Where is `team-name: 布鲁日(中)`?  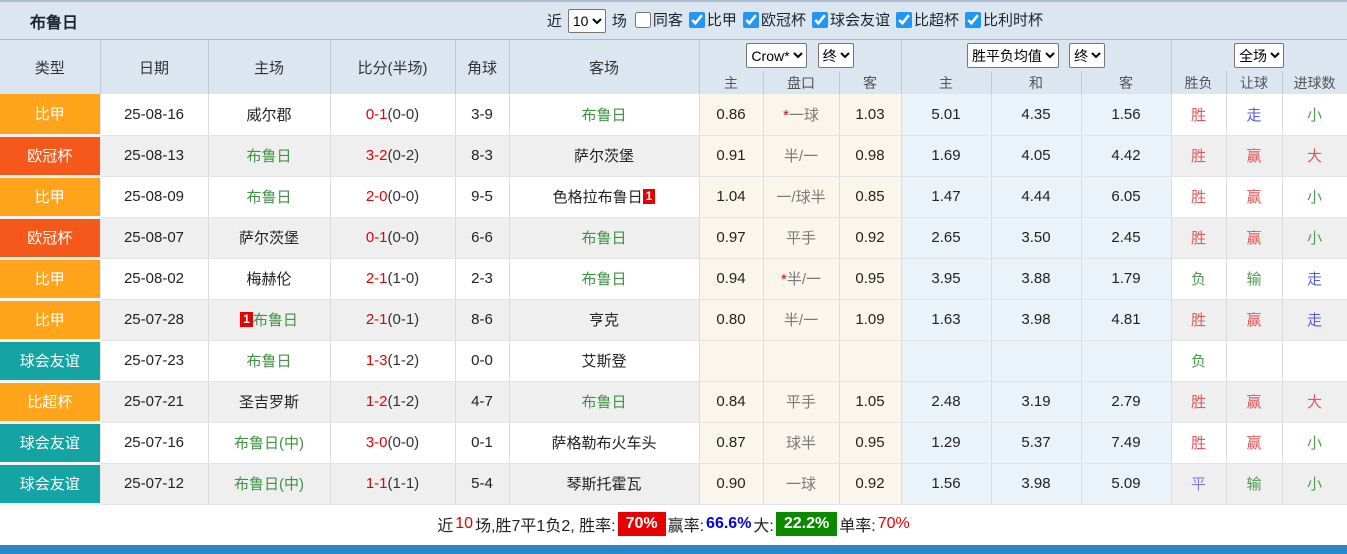 team-name: 布鲁日(中) is located at coordinates (269, 443).